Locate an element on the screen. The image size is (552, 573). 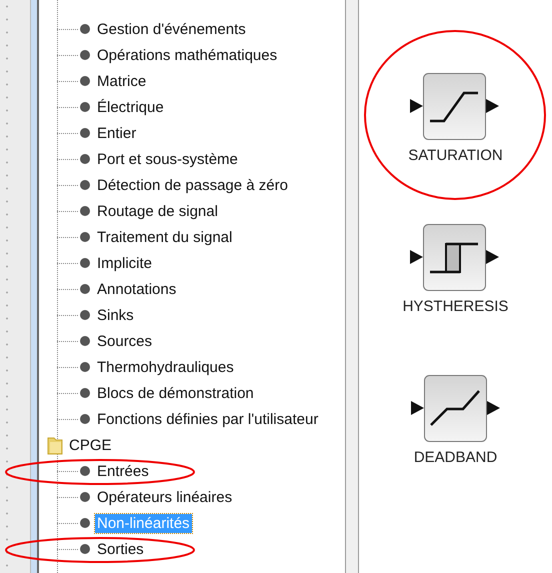
tree-item: Gestion d'événements is located at coordinates (171, 29).